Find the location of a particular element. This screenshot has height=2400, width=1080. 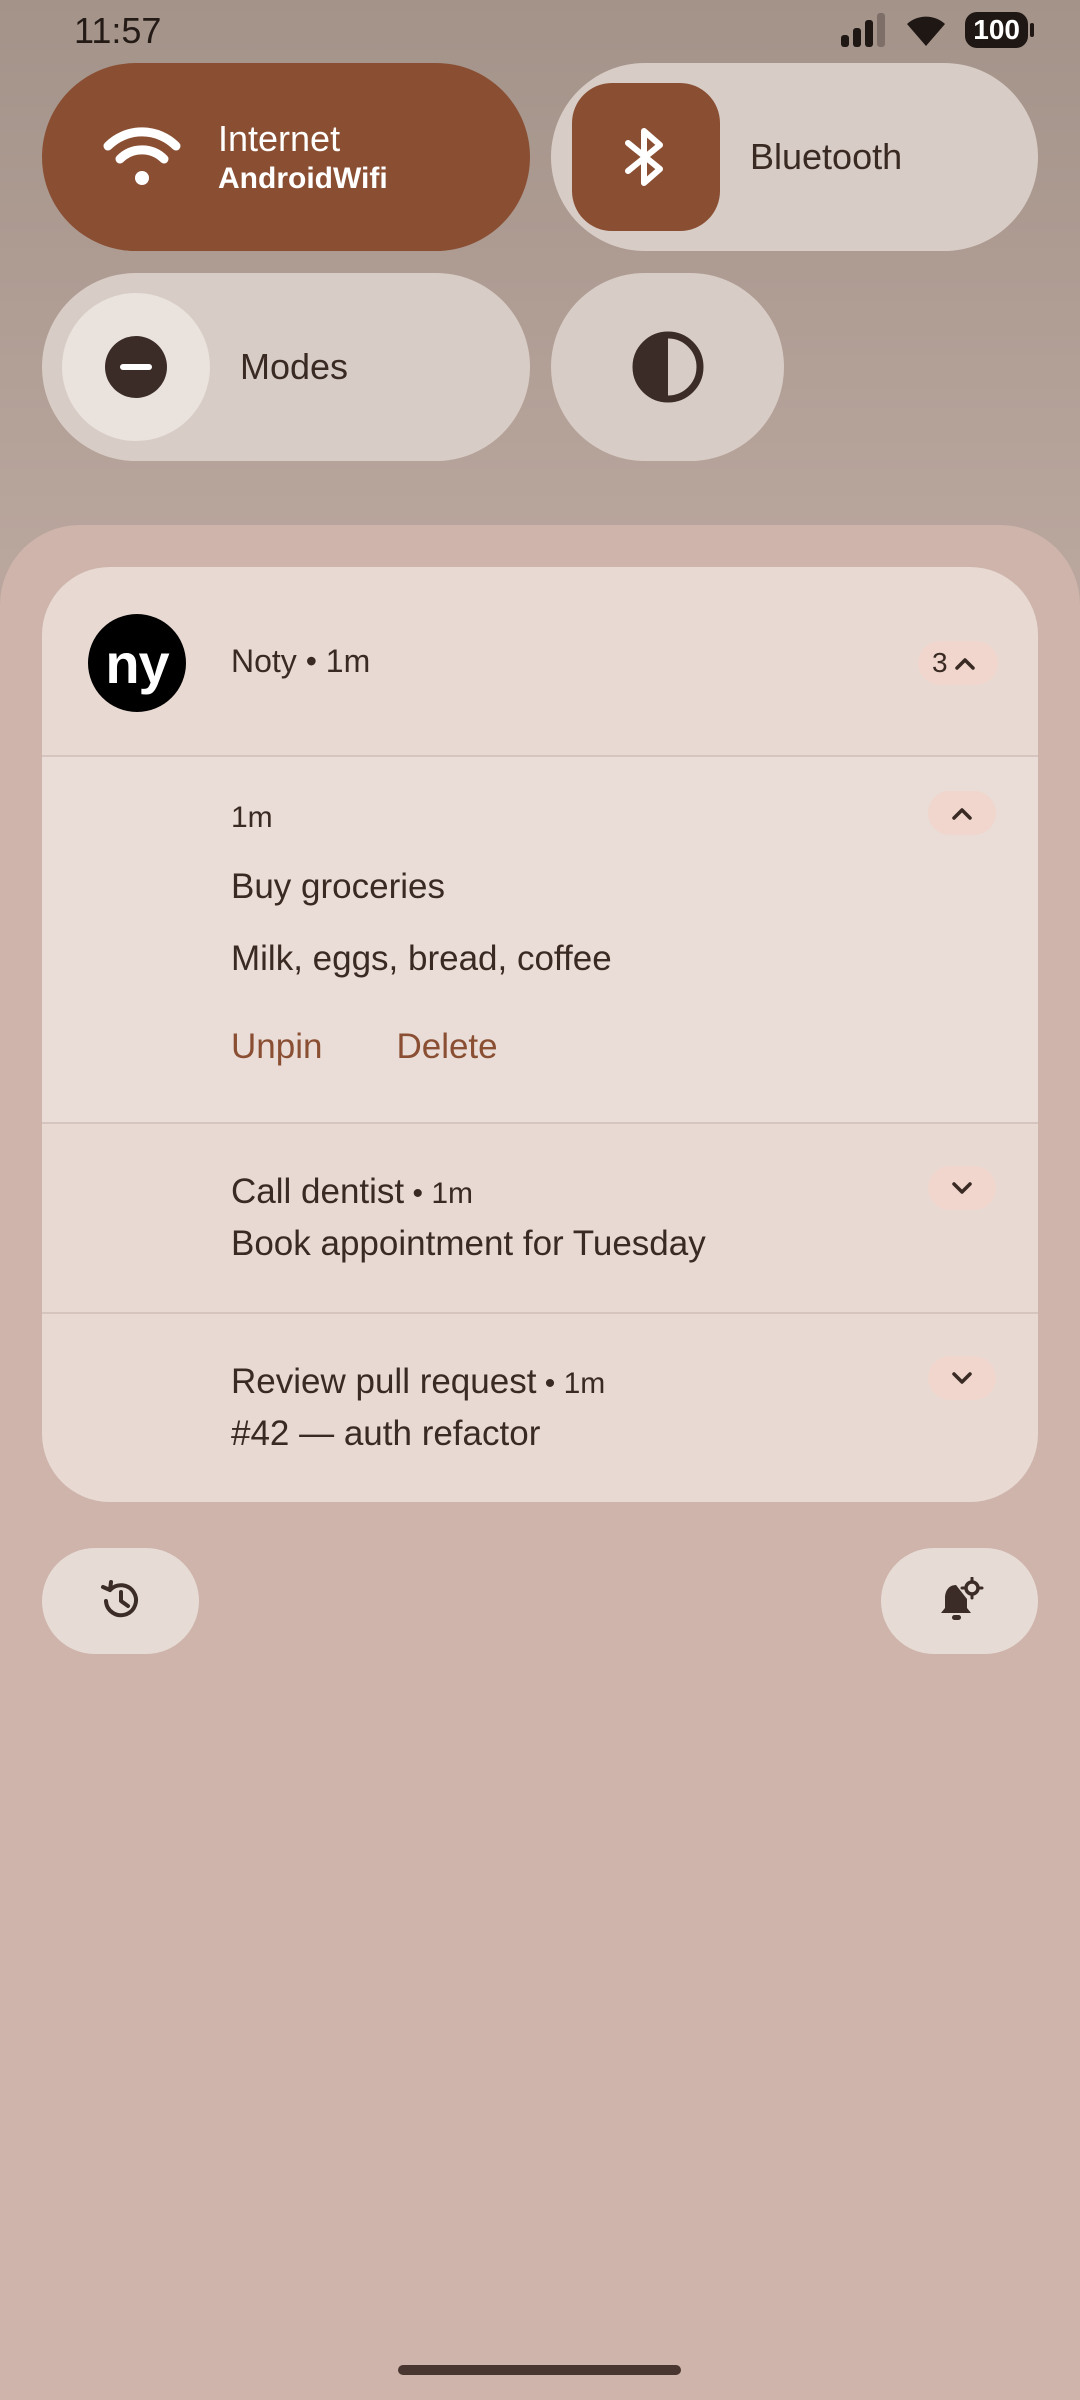

internet-title: Internet is located at coordinates (279, 138).